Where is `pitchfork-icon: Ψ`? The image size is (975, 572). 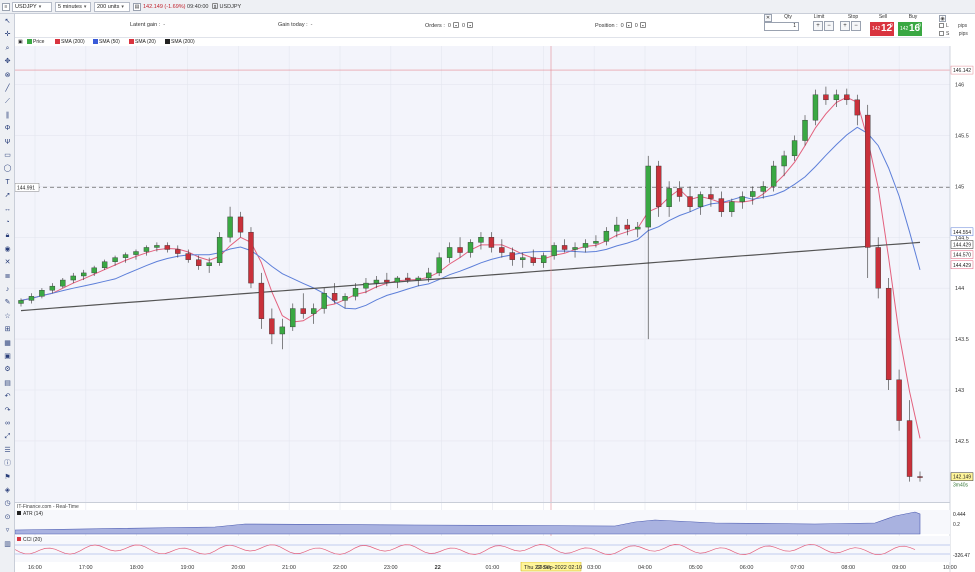 pitchfork-icon: Ψ is located at coordinates (7, 142).